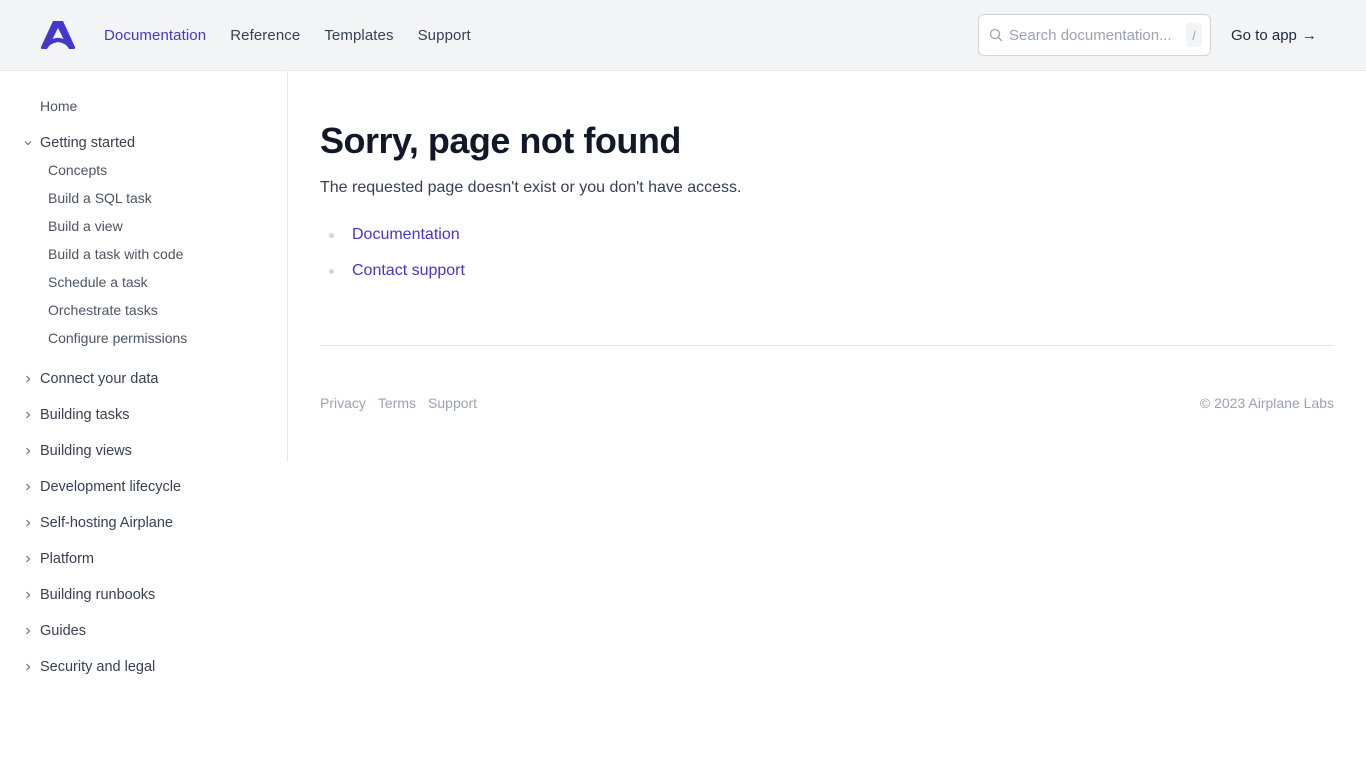  What do you see at coordinates (144, 143) in the screenshot?
I see `sidebar-section-getting-started: Getting started` at bounding box center [144, 143].